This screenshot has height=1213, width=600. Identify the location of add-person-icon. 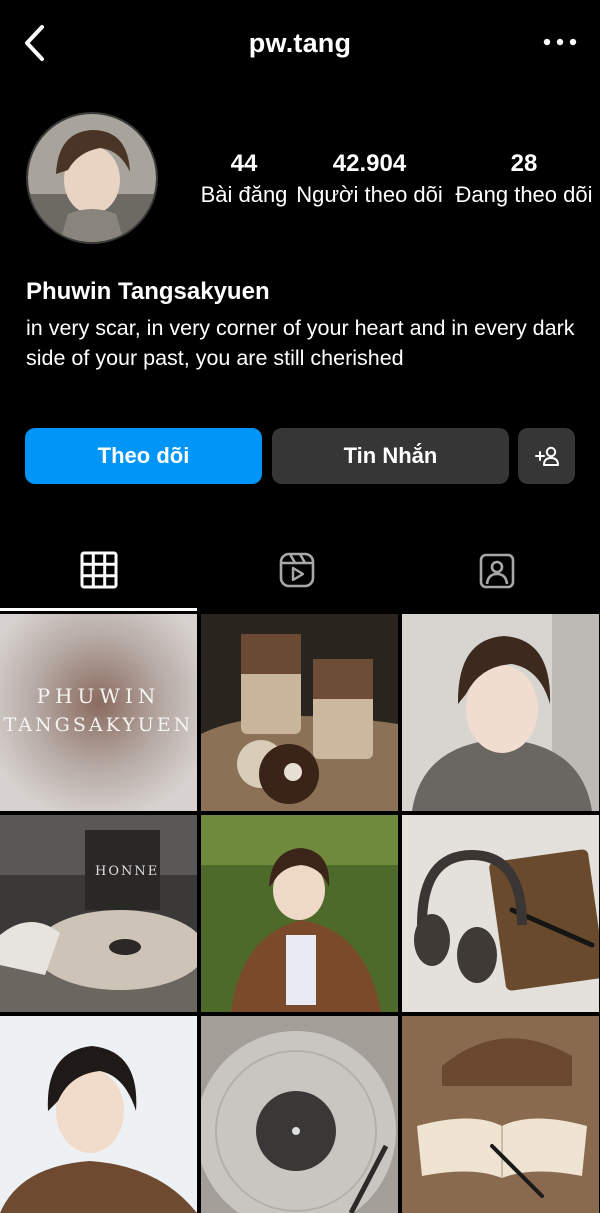
(546, 456).